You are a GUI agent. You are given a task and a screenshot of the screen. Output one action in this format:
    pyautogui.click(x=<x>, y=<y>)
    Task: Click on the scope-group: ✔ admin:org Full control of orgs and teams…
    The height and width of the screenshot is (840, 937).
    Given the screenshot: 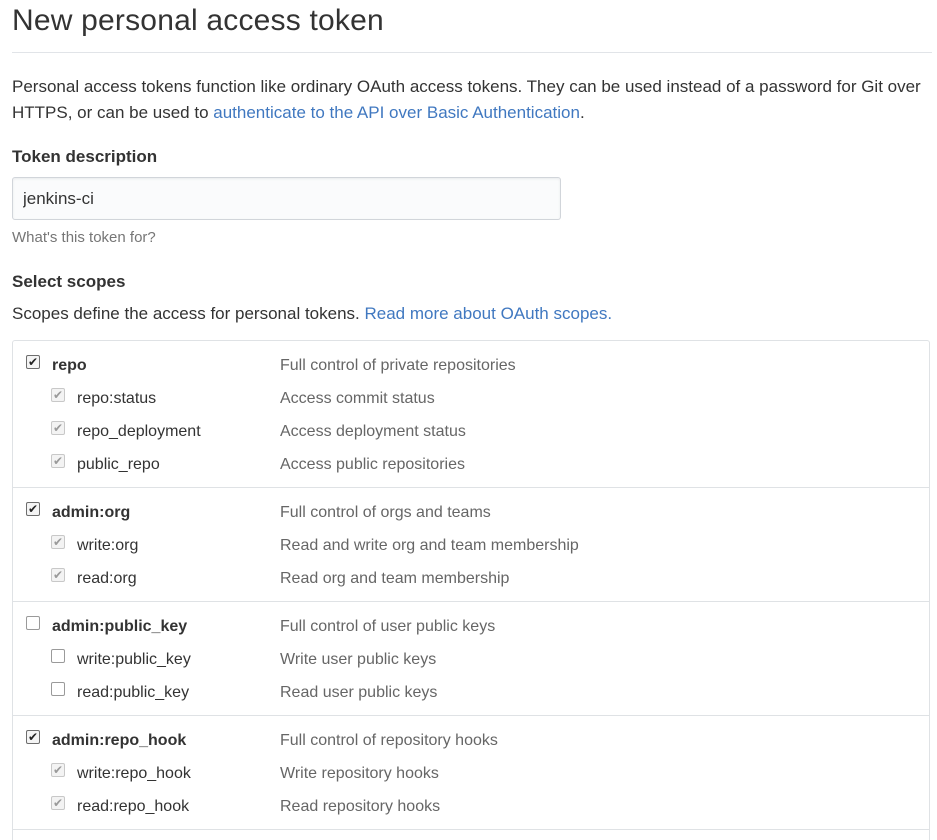 What is the action you would take?
    pyautogui.click(x=471, y=545)
    